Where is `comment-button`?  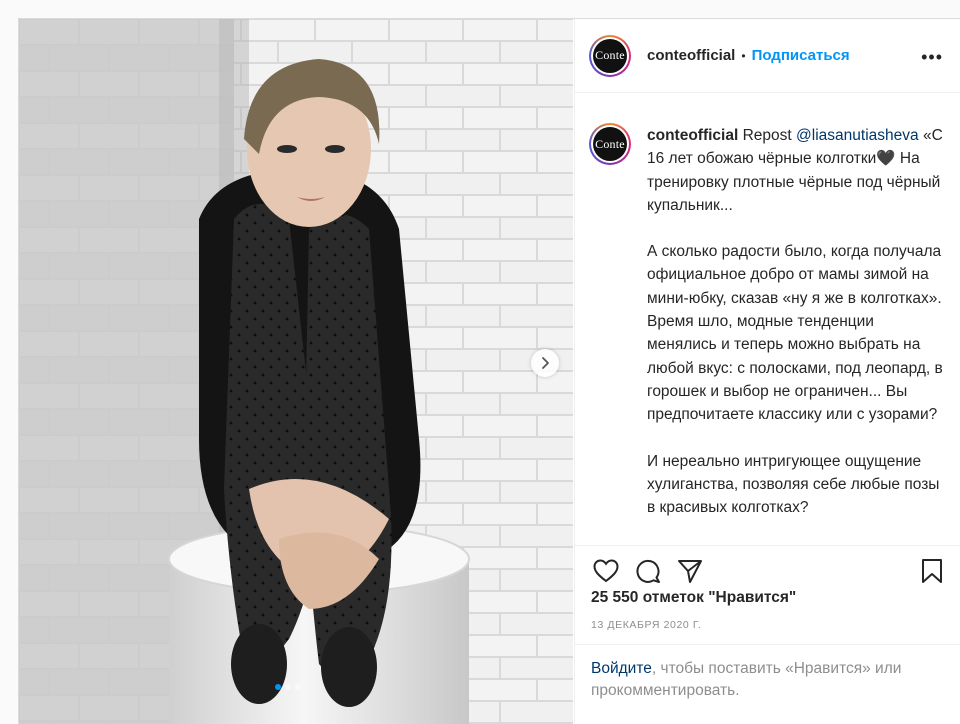 comment-button is located at coordinates (648, 571).